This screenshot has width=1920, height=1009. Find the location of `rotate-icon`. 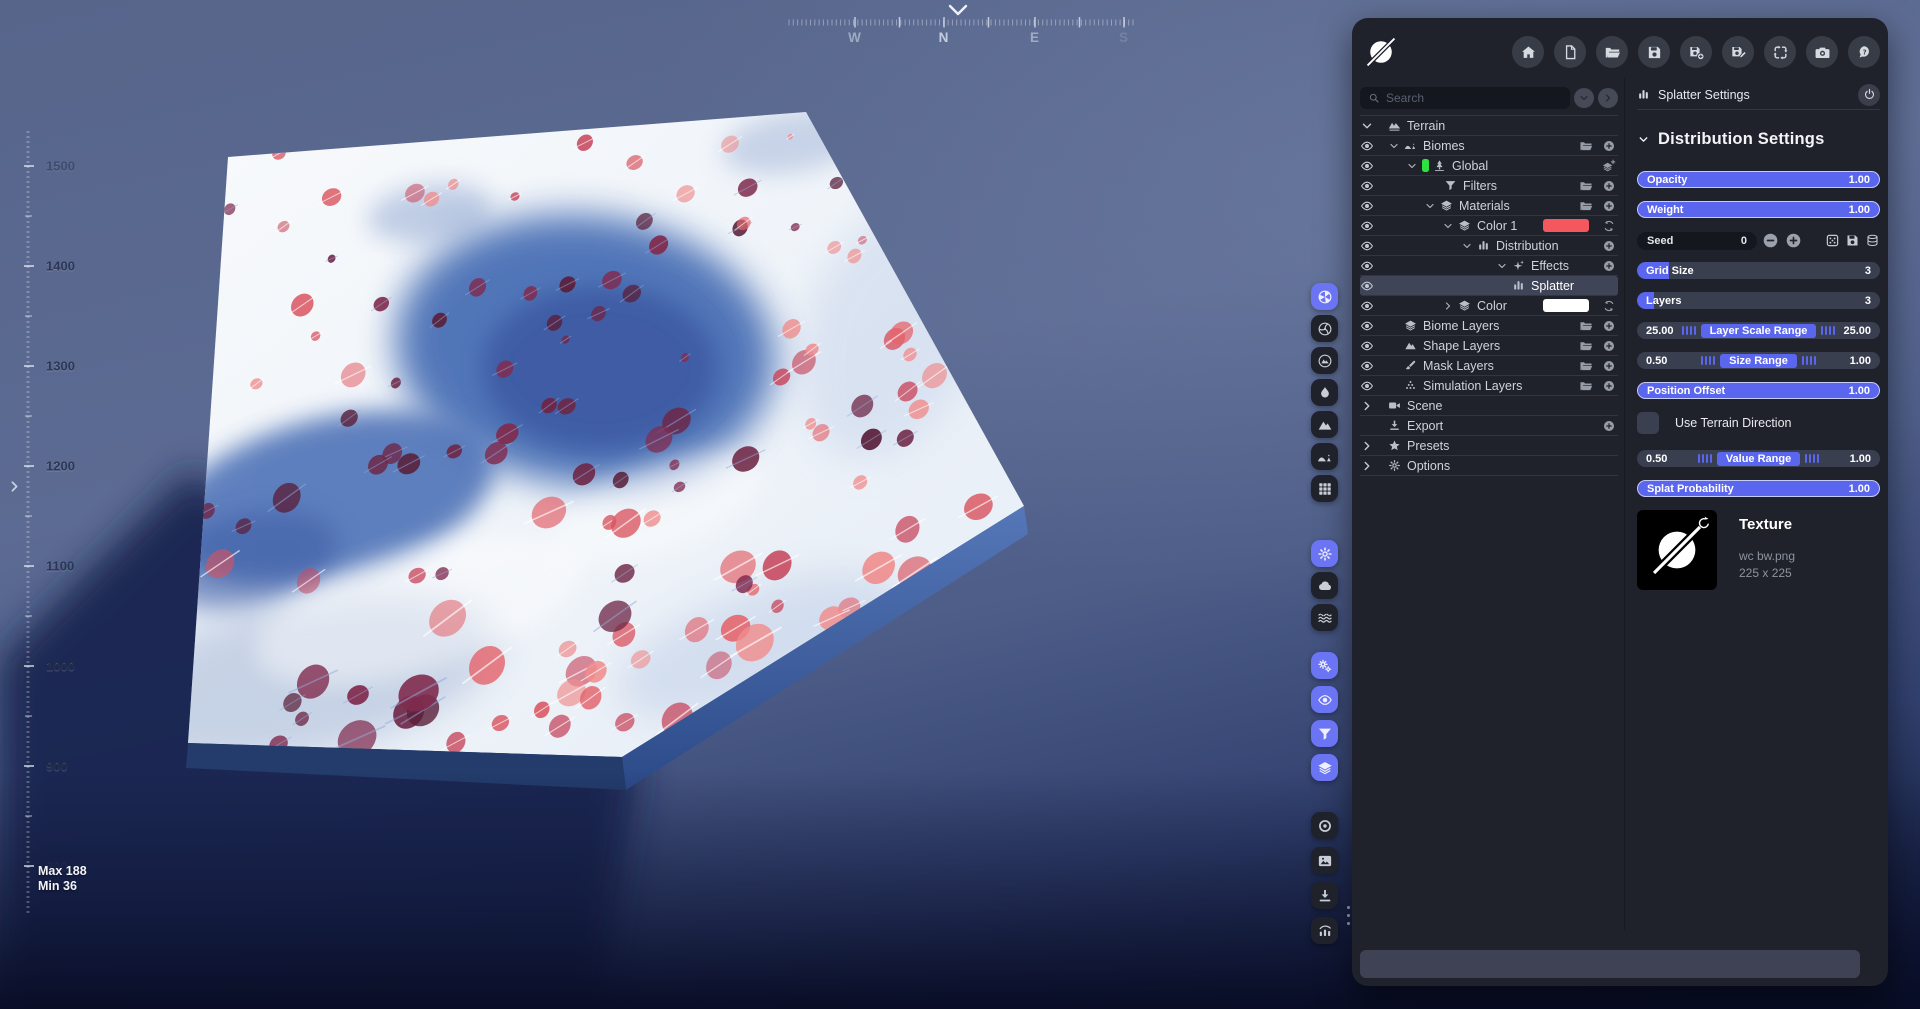

rotate-icon is located at coordinates (1704, 523).